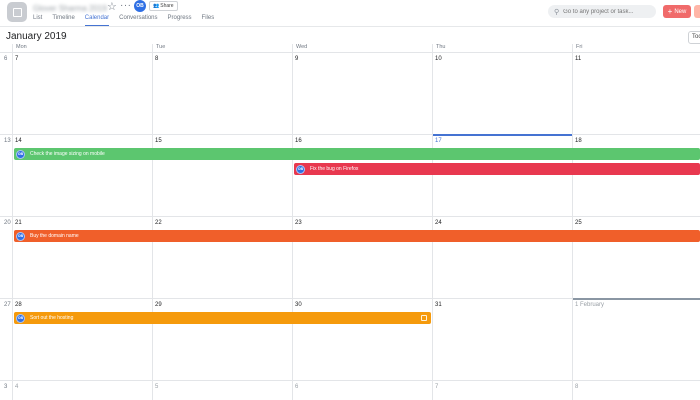  What do you see at coordinates (441, 47) in the screenshot?
I see `weekday-thu: Thu` at bounding box center [441, 47].